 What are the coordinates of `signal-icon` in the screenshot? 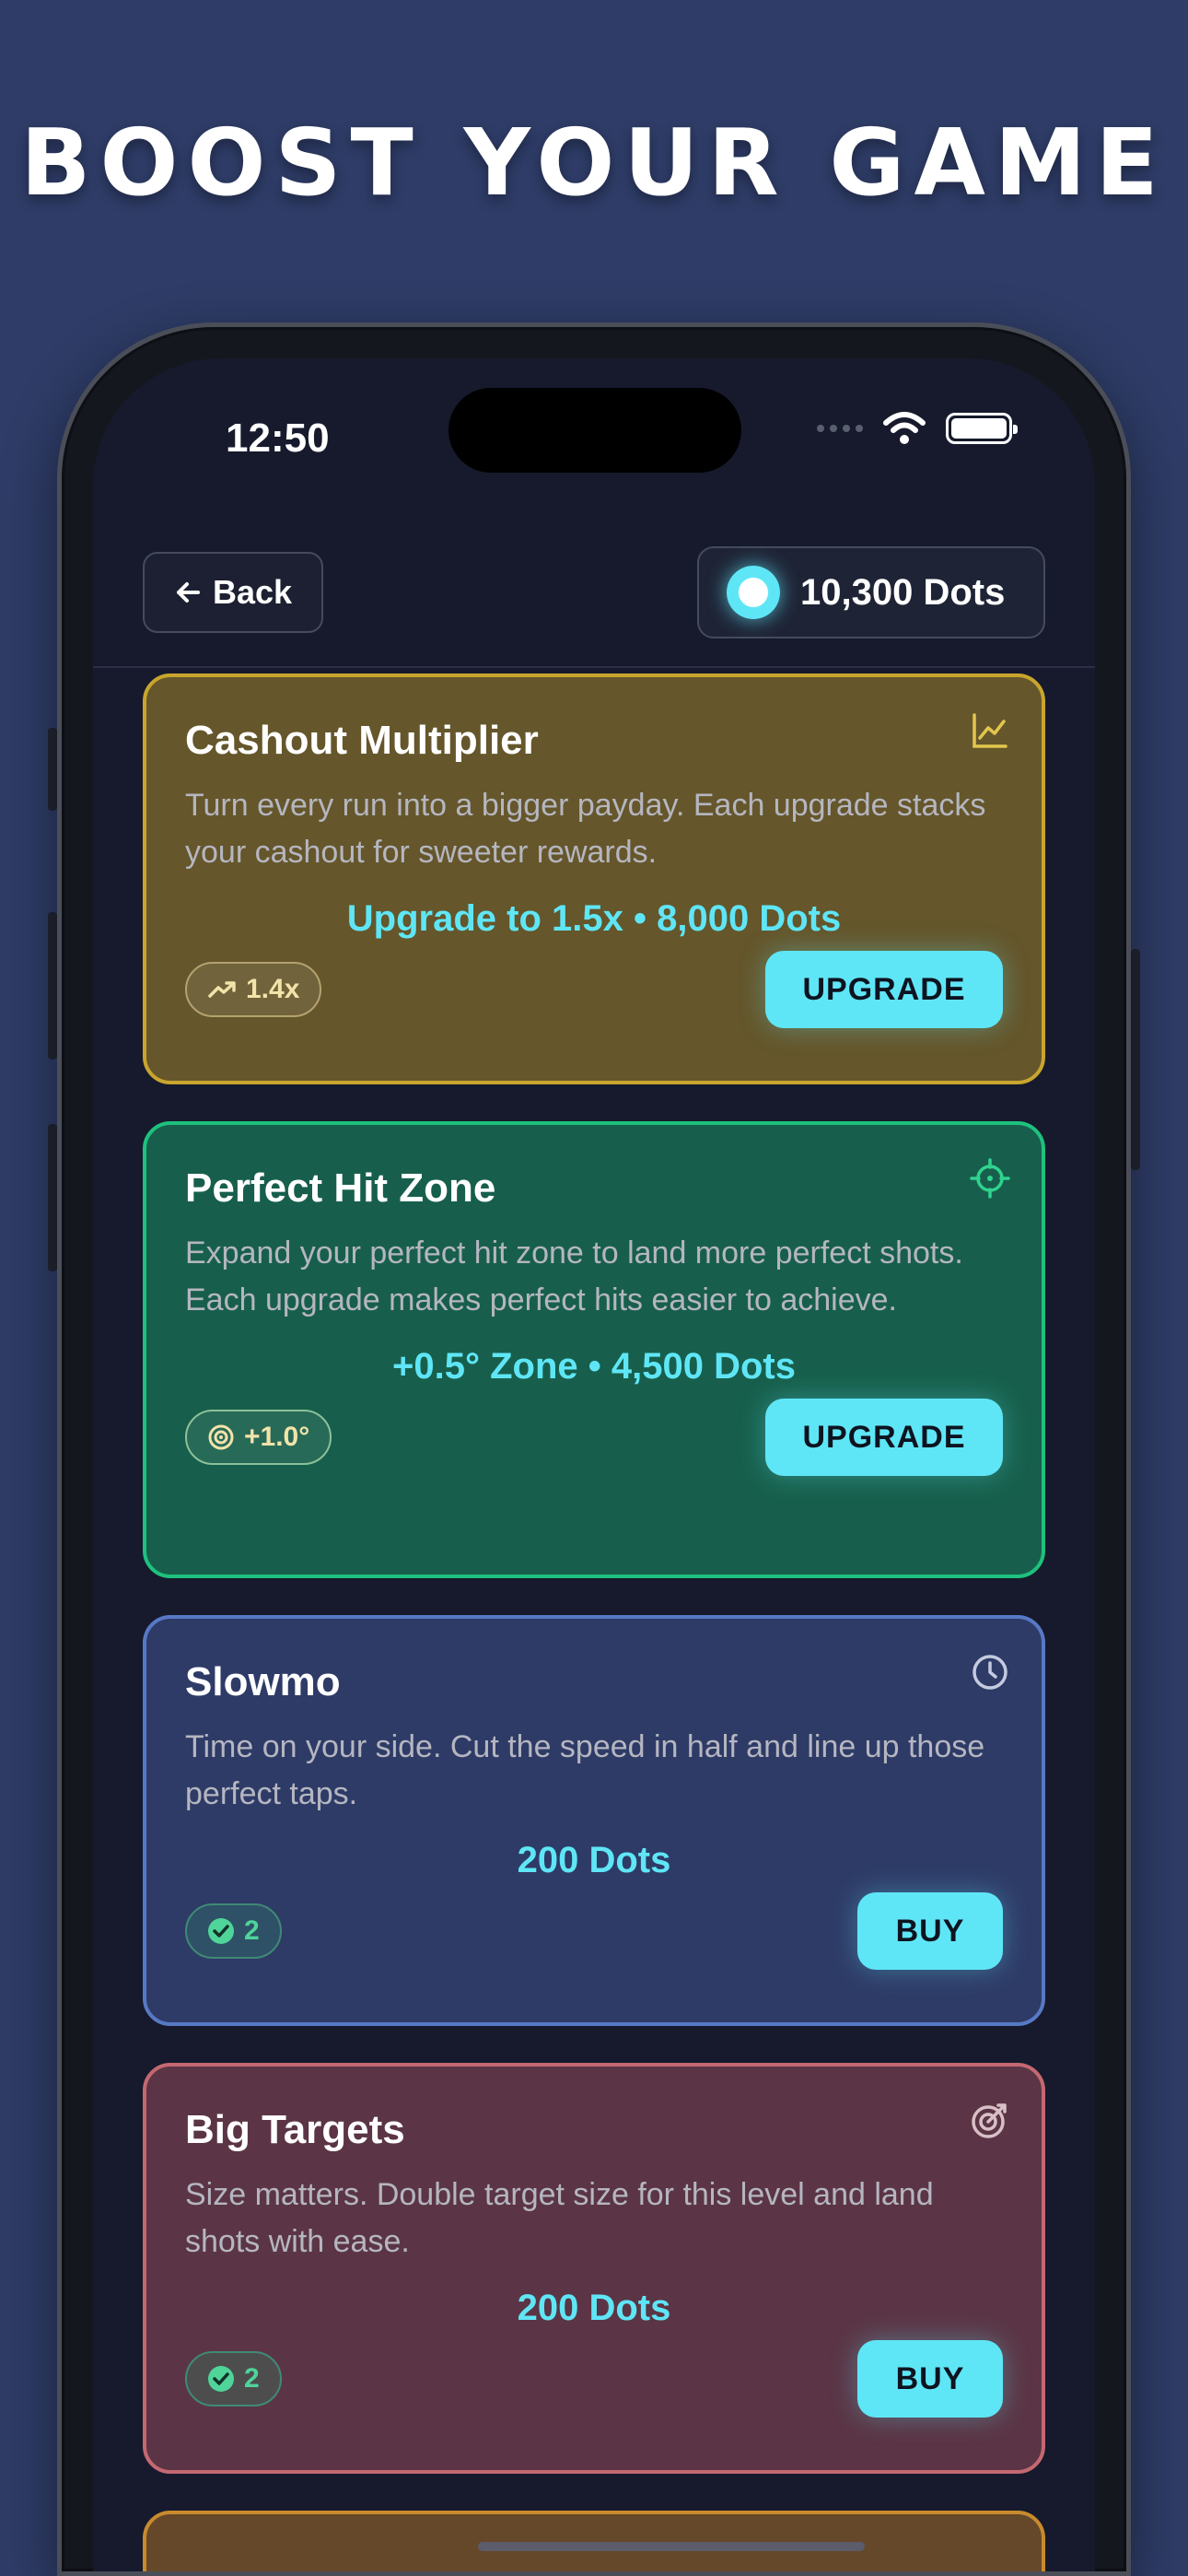 It's located at (840, 428).